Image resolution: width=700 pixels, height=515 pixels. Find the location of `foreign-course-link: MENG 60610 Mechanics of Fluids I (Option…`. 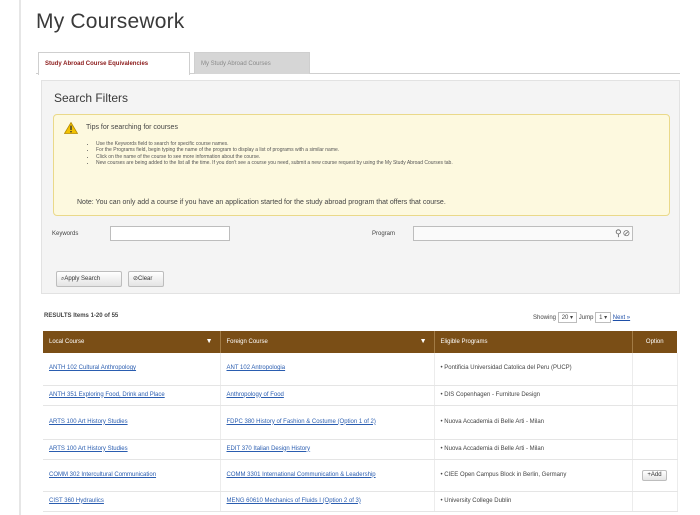

foreign-course-link: MENG 60610 Mechanics of Fluids I (Option… is located at coordinates (294, 501).